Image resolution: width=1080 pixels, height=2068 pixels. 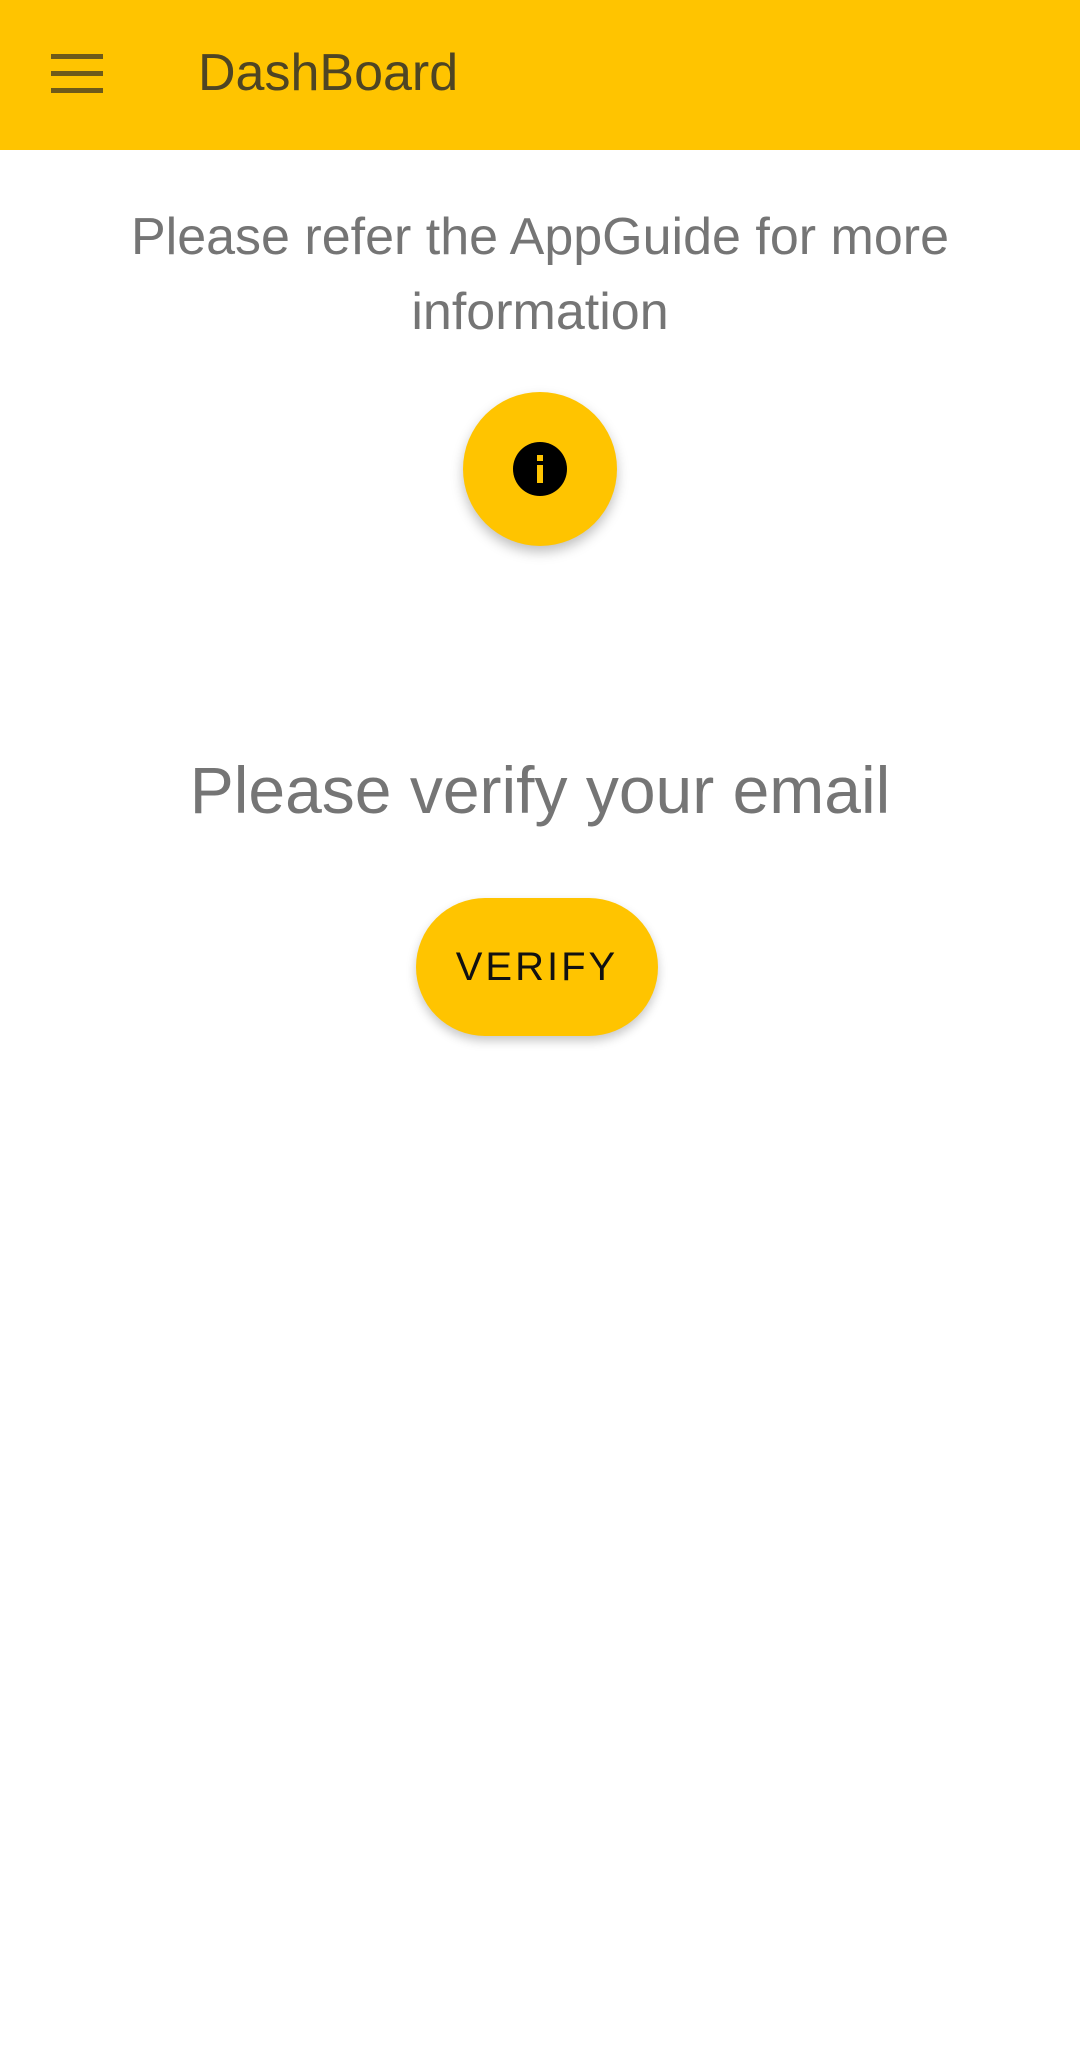 I want to click on verify-button: VERIFY, so click(x=537, y=967).